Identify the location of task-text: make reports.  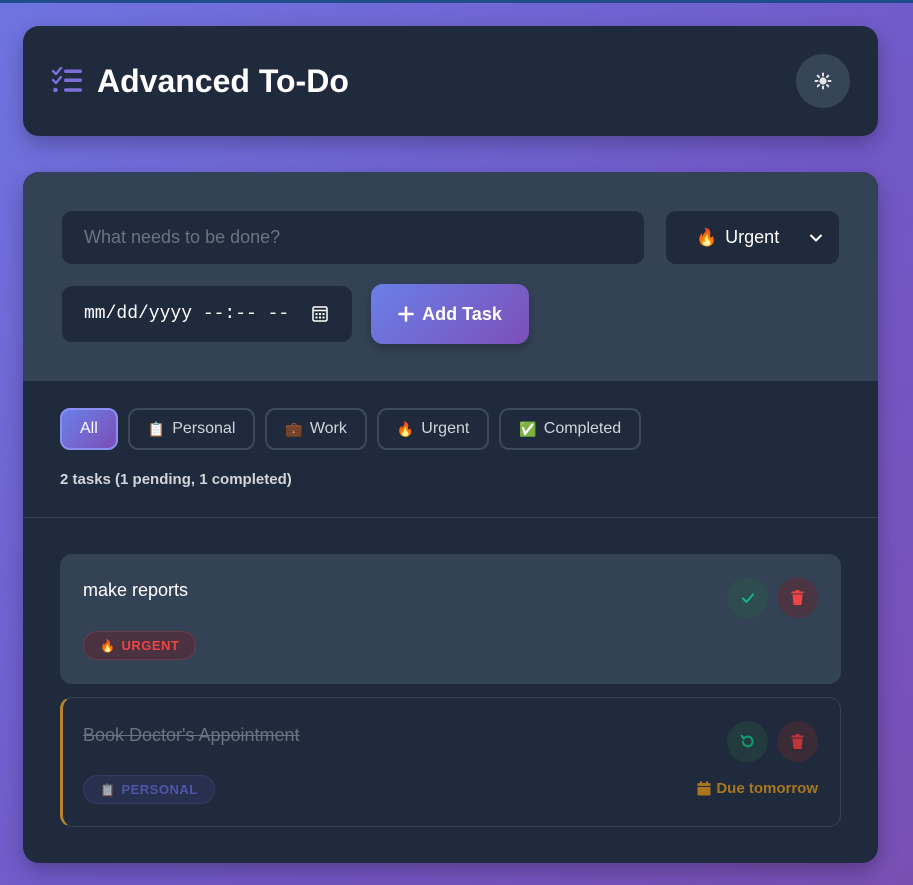
(135, 590).